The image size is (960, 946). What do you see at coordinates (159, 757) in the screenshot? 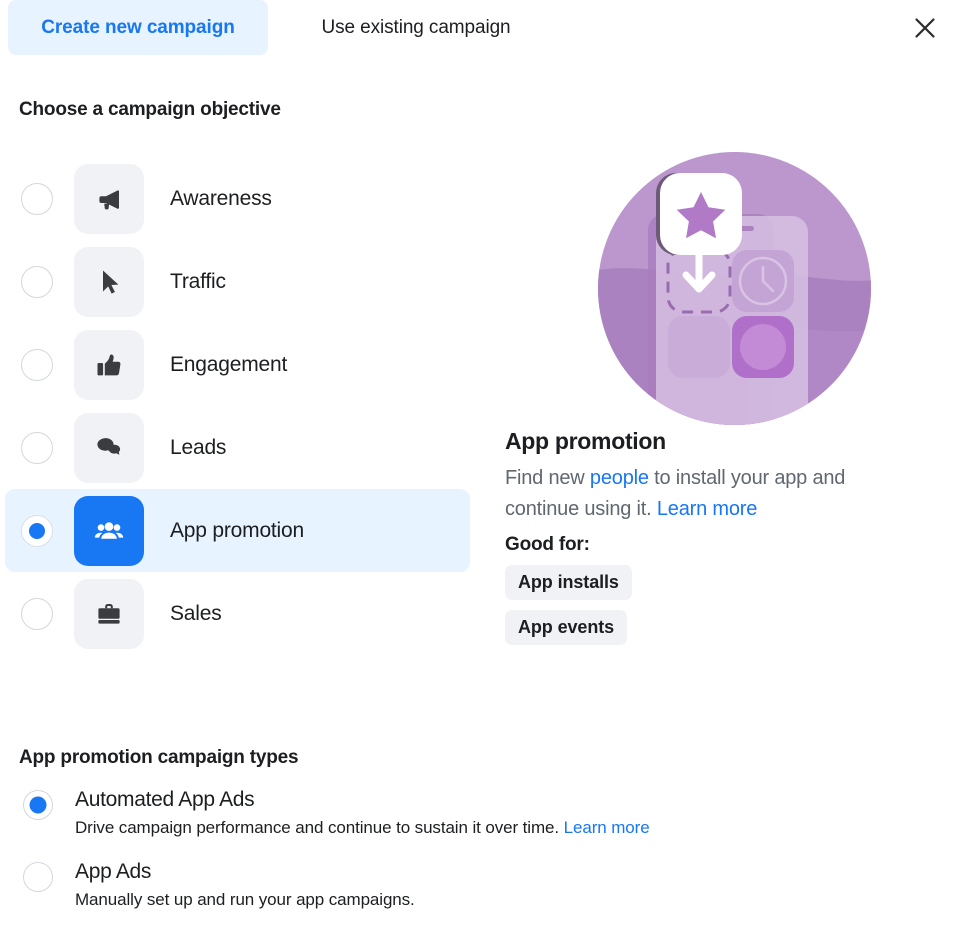
I see `campaign-types-title: App promotion campaign types` at bounding box center [159, 757].